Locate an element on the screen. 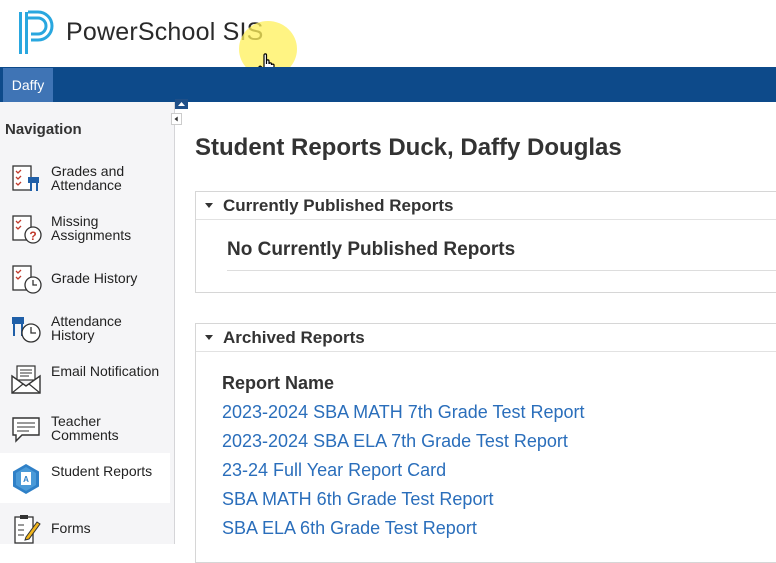  report-link: 2023-2024 SBA ELA 7th Grade Test Report is located at coordinates (395, 441).